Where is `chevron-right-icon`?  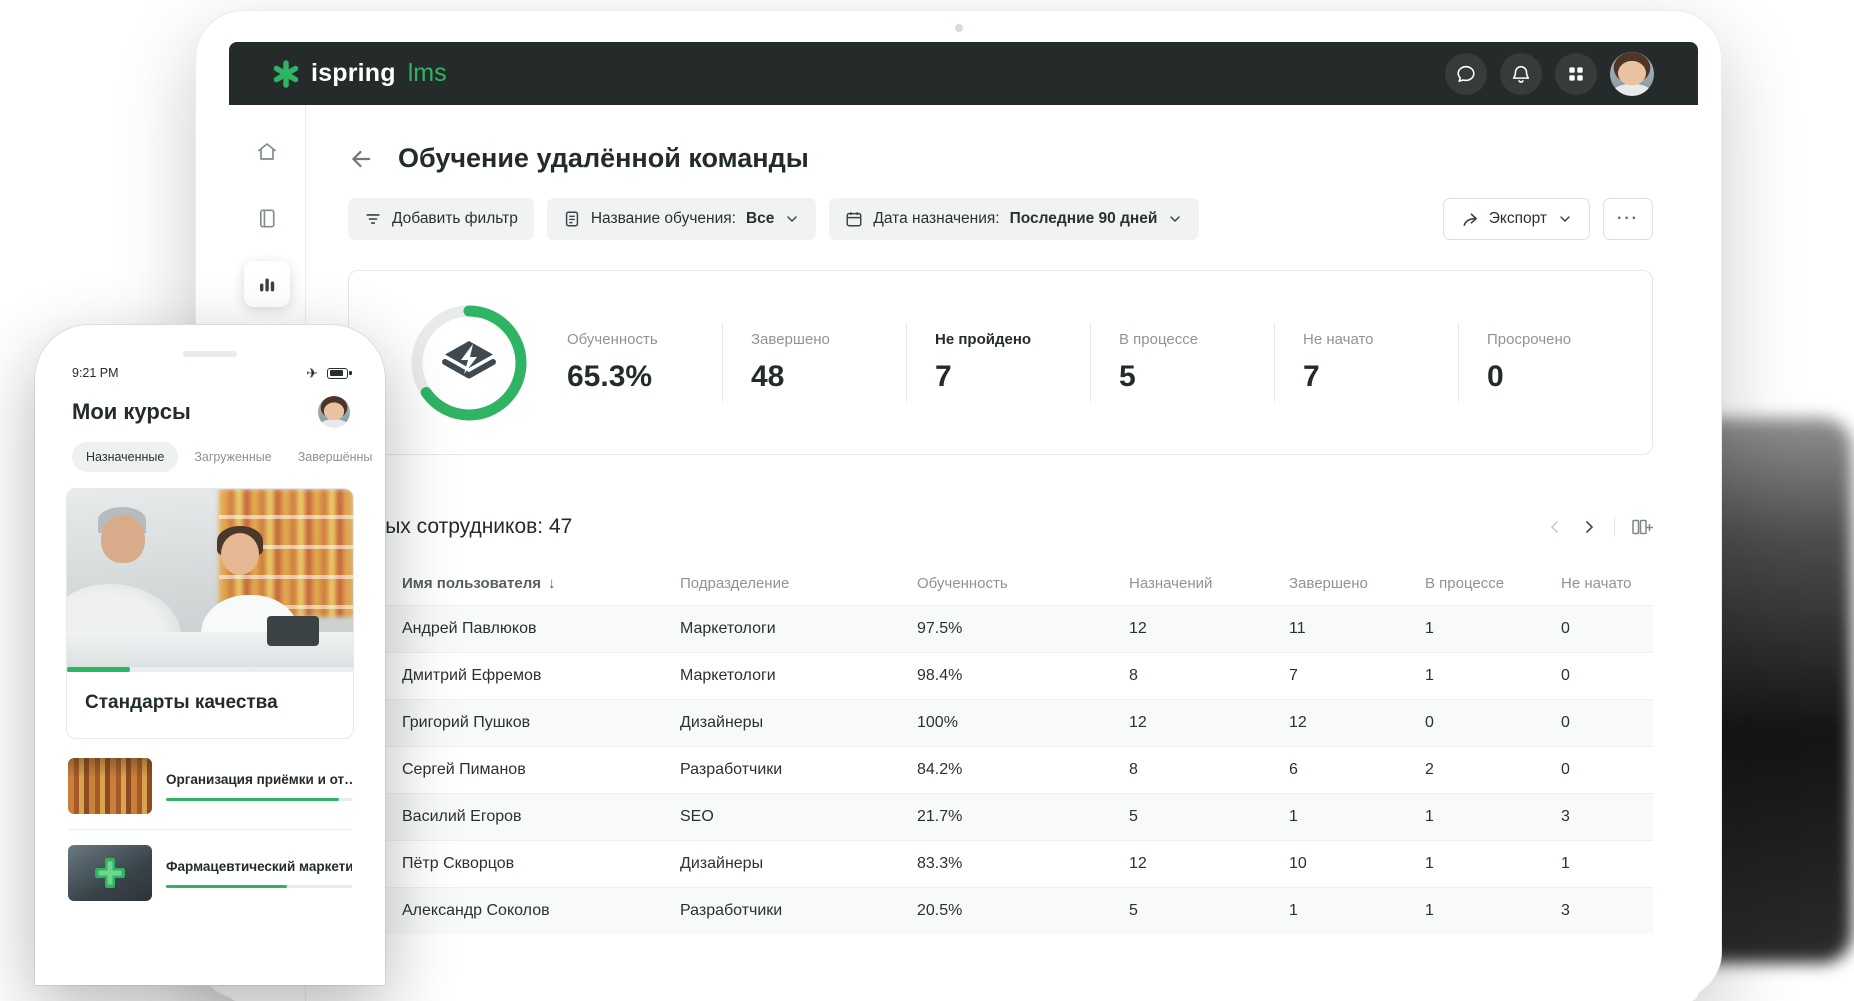
chevron-right-icon is located at coordinates (1589, 527).